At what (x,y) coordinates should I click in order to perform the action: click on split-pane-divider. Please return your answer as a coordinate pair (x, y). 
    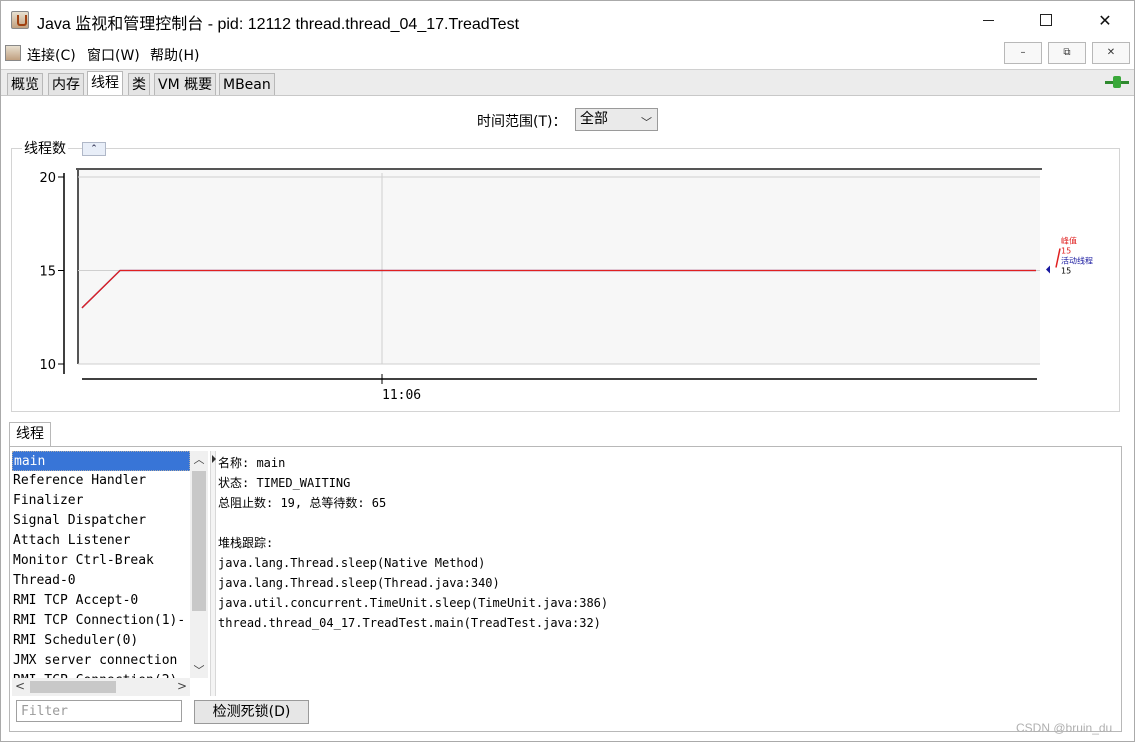
    Looking at the image, I should click on (213, 573).